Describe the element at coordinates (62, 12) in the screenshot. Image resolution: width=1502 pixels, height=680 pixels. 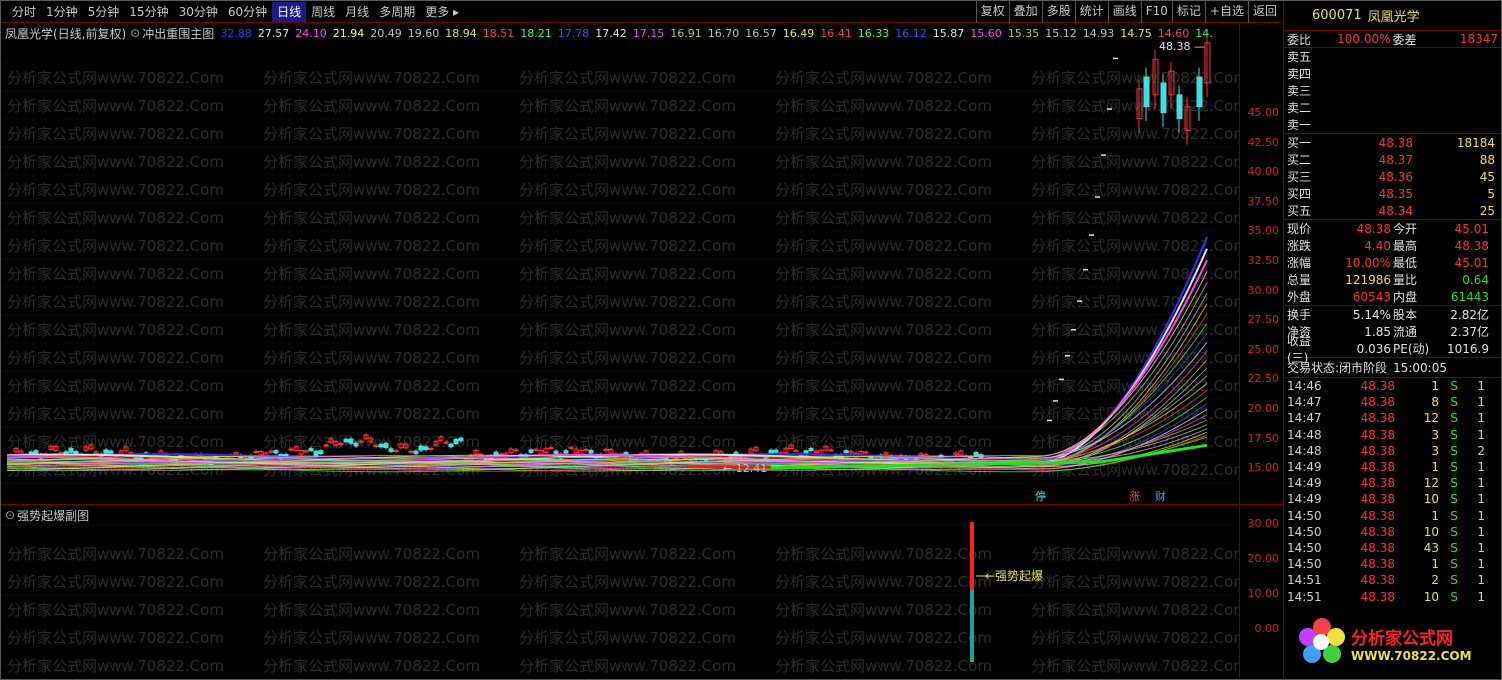
I see `period-tab-1: 1分钟` at that location.